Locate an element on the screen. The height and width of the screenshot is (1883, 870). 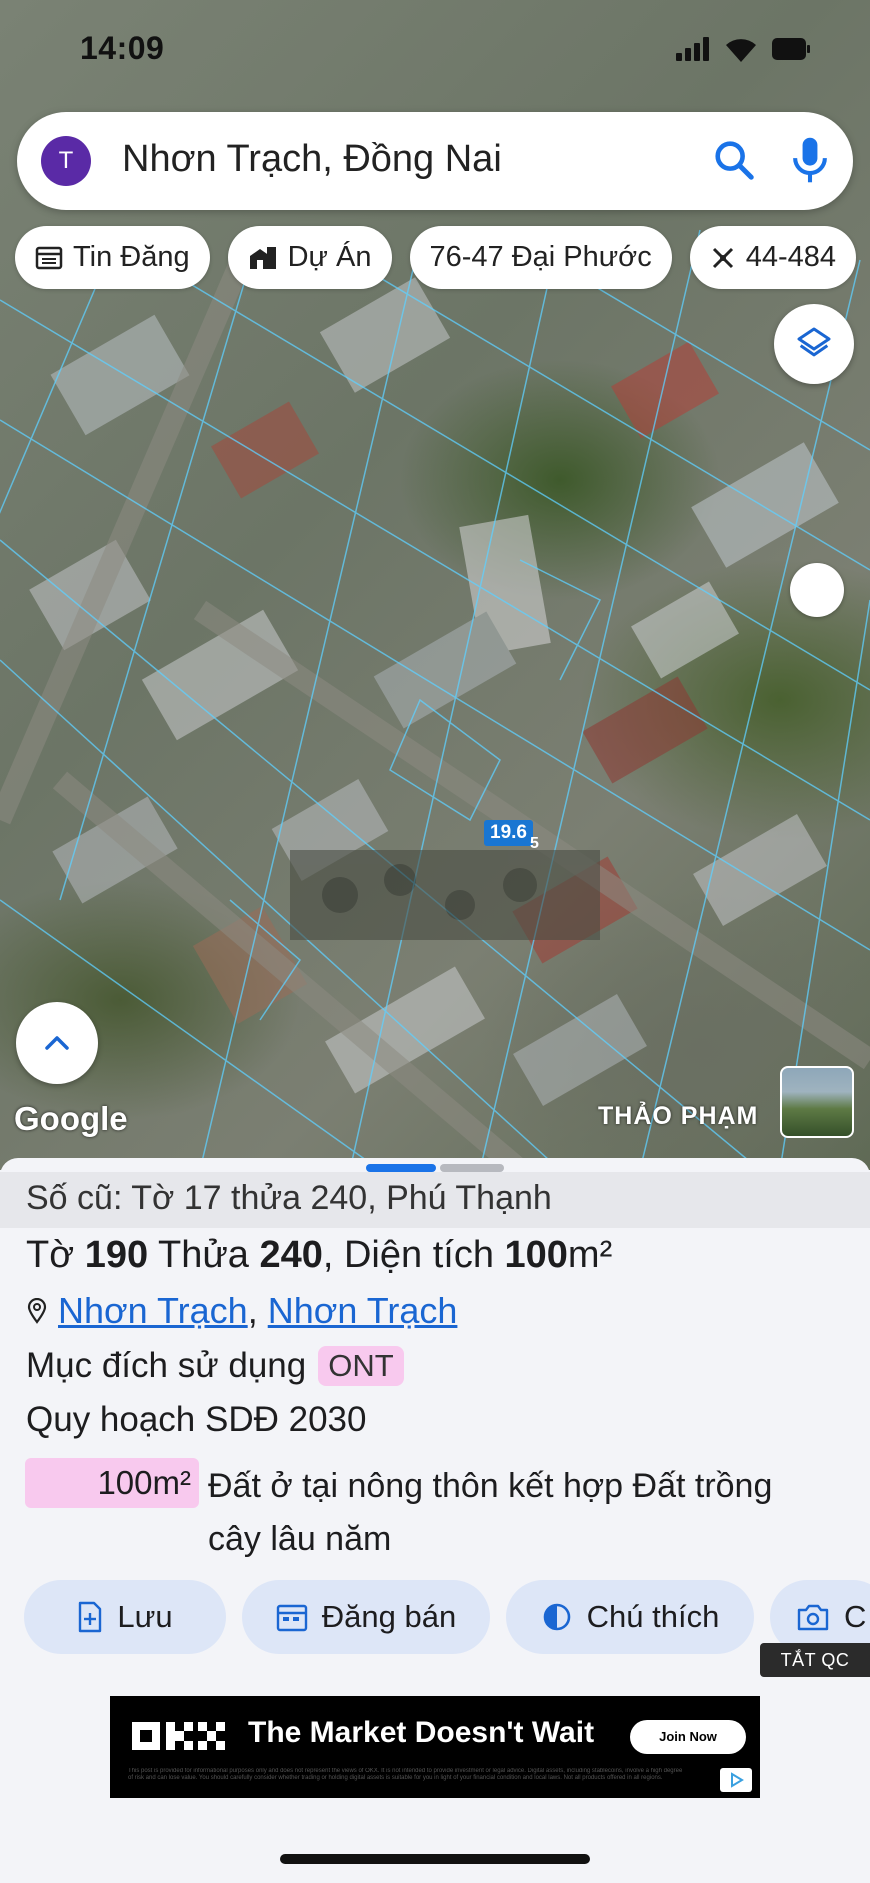
search-icon is located at coordinates (734, 160).